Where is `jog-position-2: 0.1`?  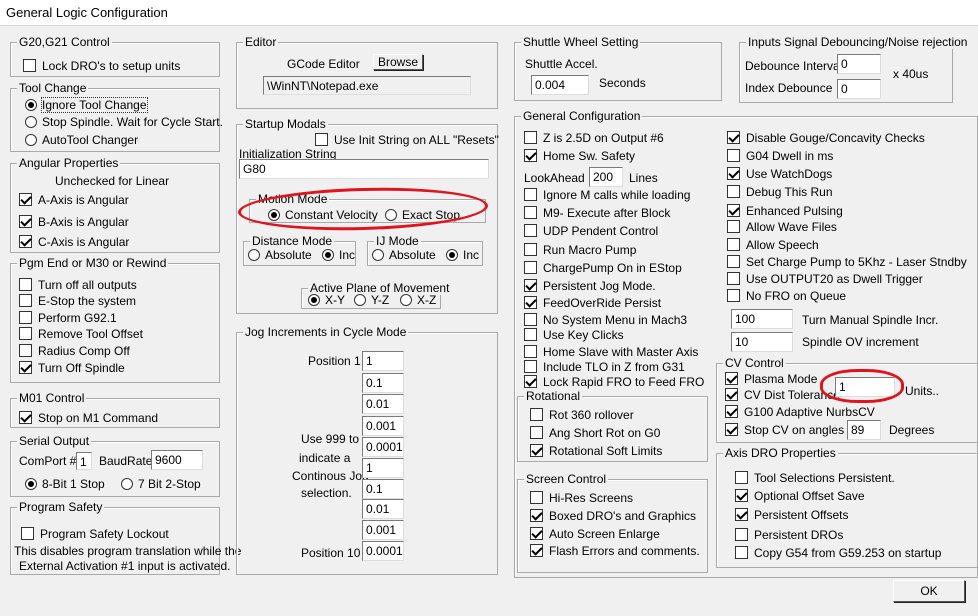 jog-position-2: 0.1 is located at coordinates (383, 383).